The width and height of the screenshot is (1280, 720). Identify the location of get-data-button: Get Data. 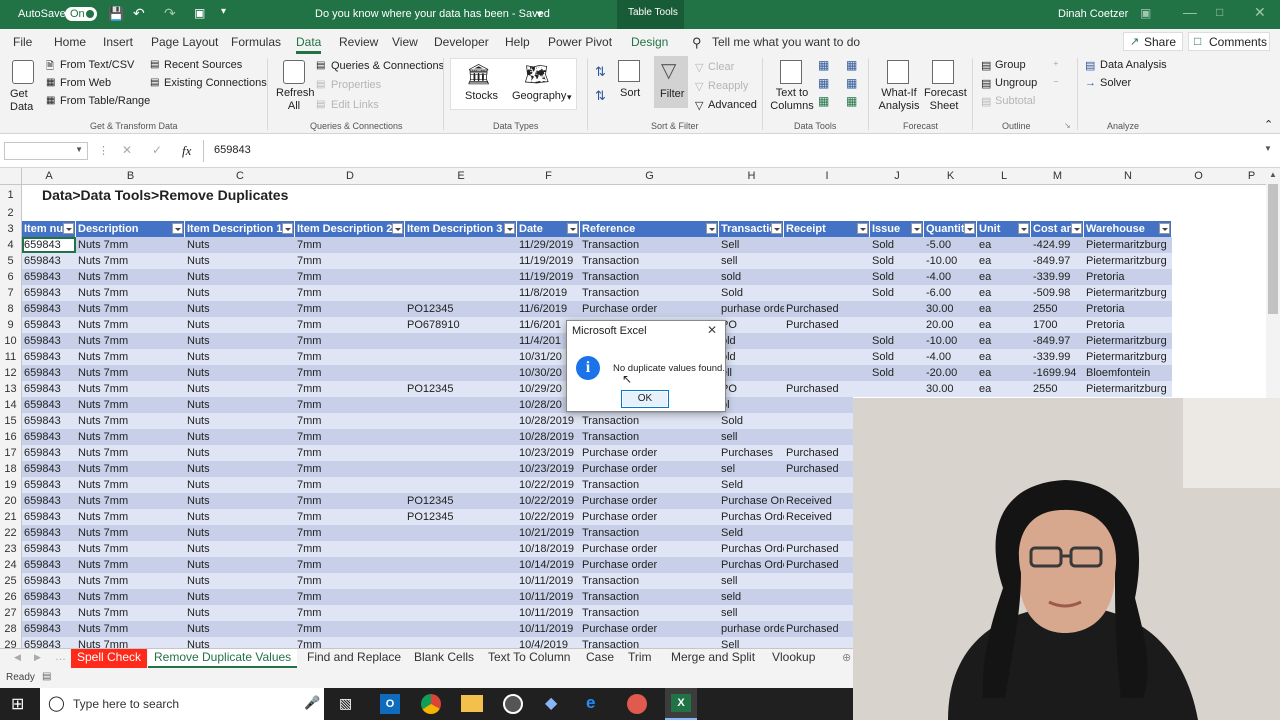
(25, 101).